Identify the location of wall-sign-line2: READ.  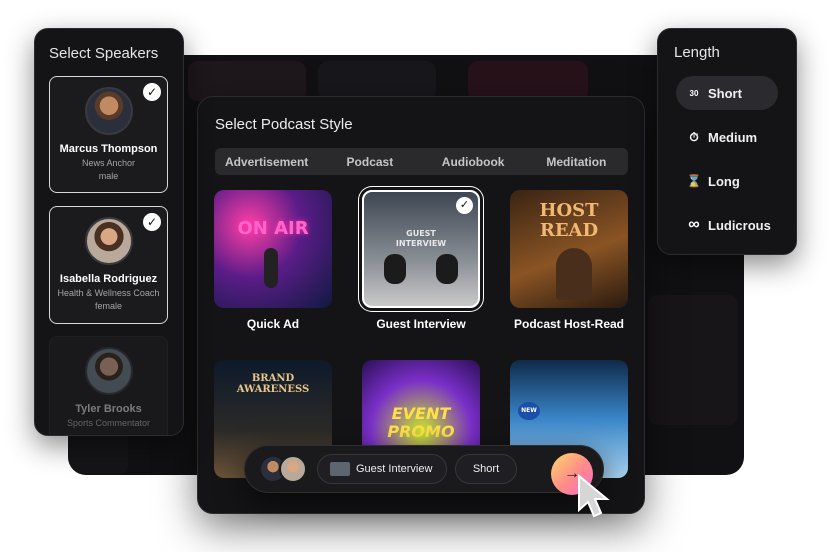
(569, 230).